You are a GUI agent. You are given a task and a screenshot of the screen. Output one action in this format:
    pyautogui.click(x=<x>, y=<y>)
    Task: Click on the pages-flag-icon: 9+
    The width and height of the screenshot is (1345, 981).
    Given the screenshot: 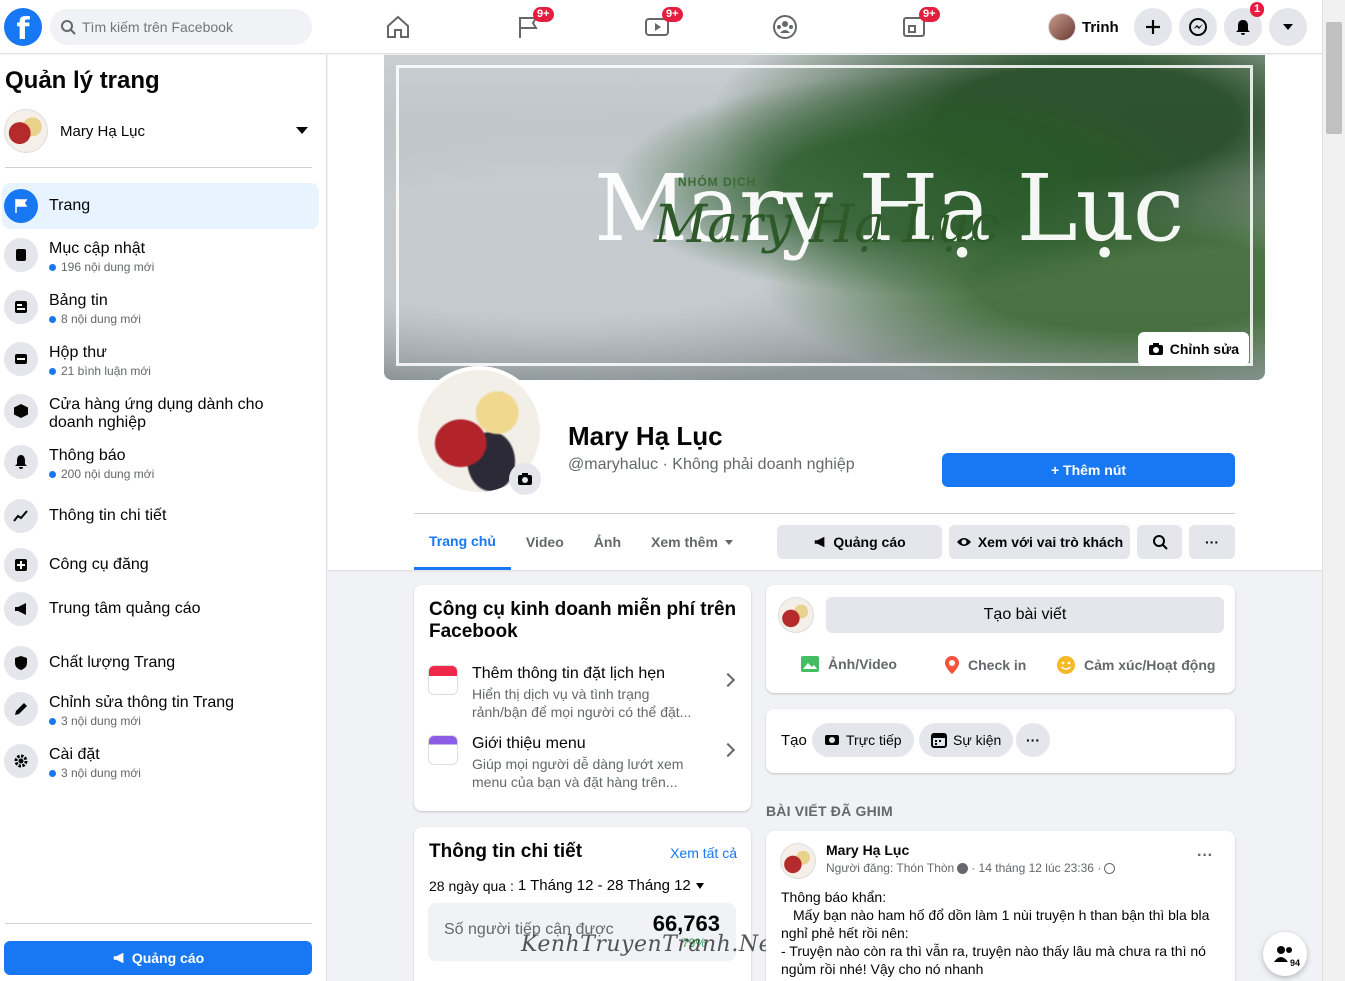 What is the action you would take?
    pyautogui.click(x=533, y=24)
    